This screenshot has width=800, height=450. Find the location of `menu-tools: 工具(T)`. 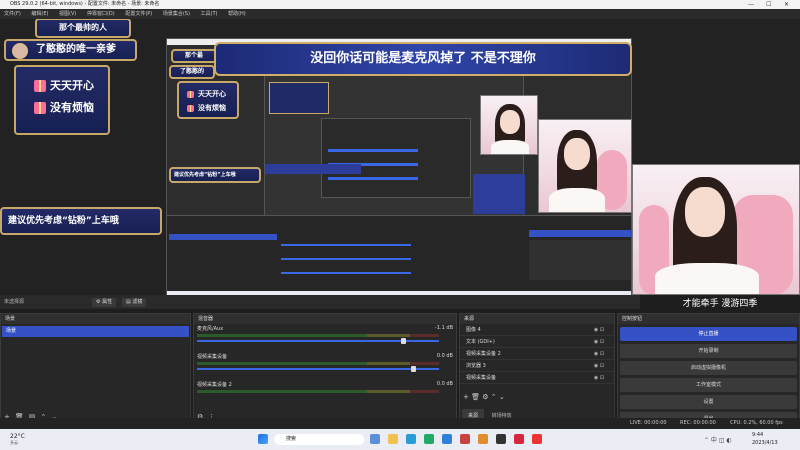

menu-tools: 工具(T) is located at coordinates (209, 14).